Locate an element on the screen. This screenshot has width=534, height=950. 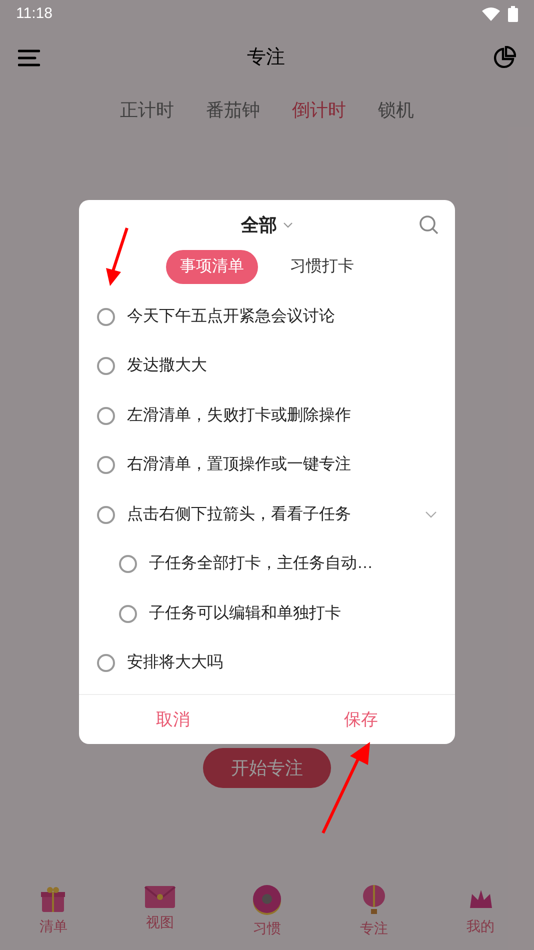
envelope-icon is located at coordinates (160, 897).